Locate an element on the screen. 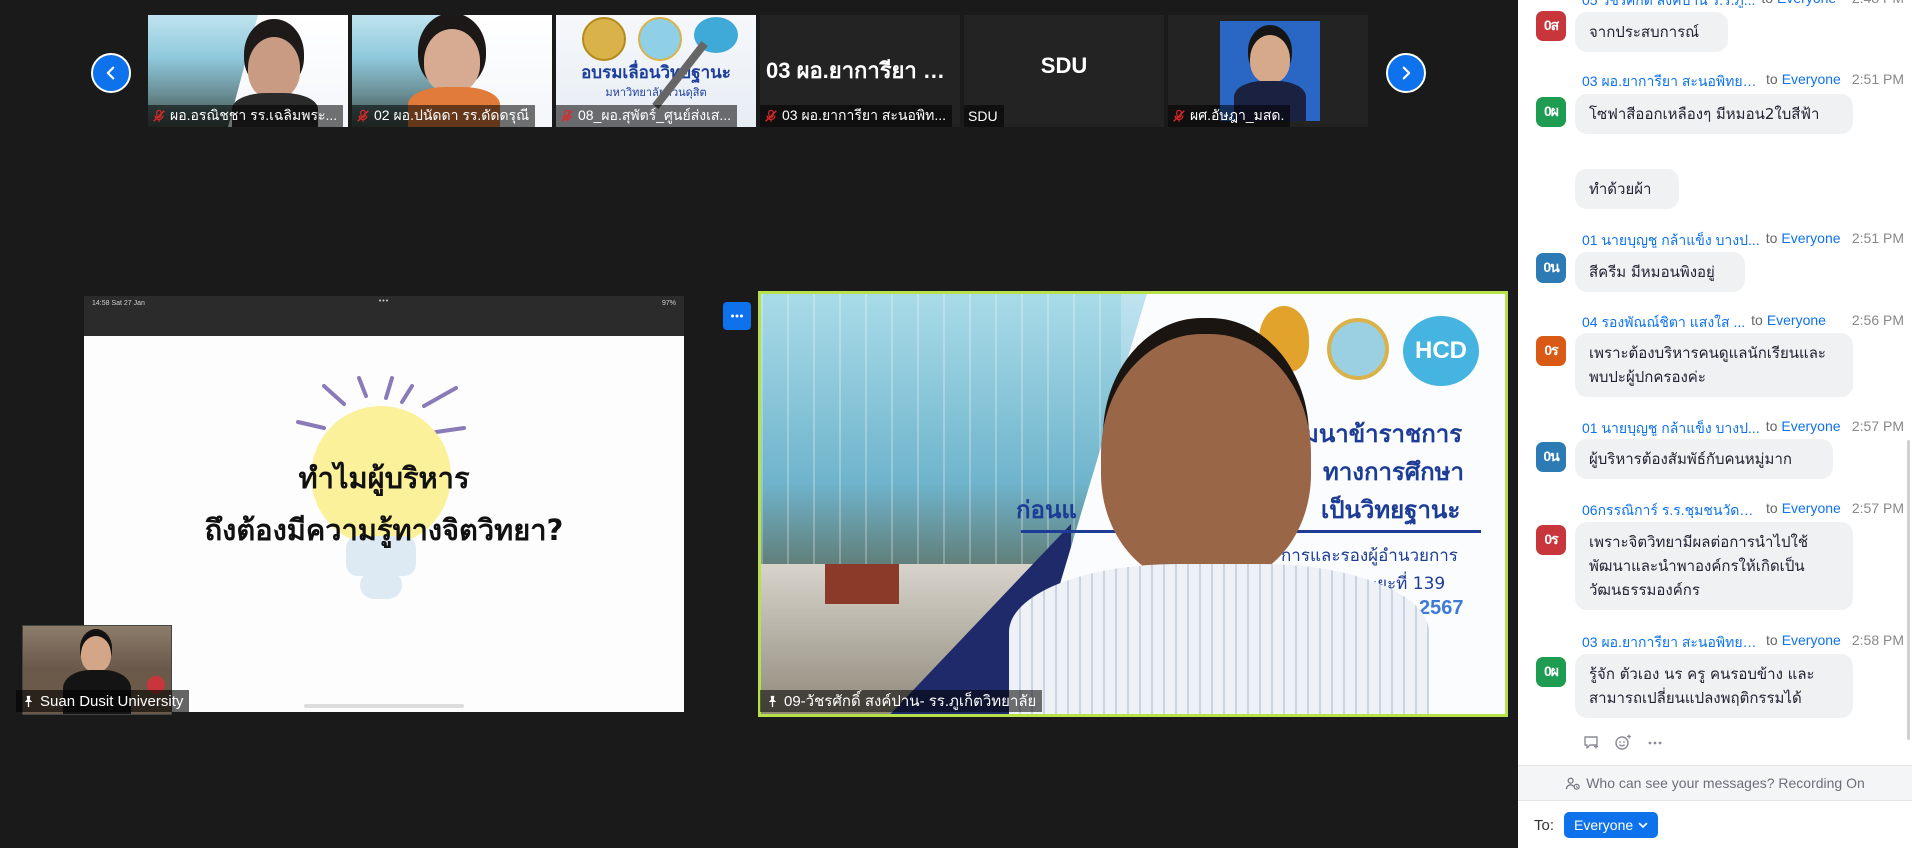 This screenshot has width=1912, height=848. recipient-row: To: Everyone is located at coordinates (1596, 825).